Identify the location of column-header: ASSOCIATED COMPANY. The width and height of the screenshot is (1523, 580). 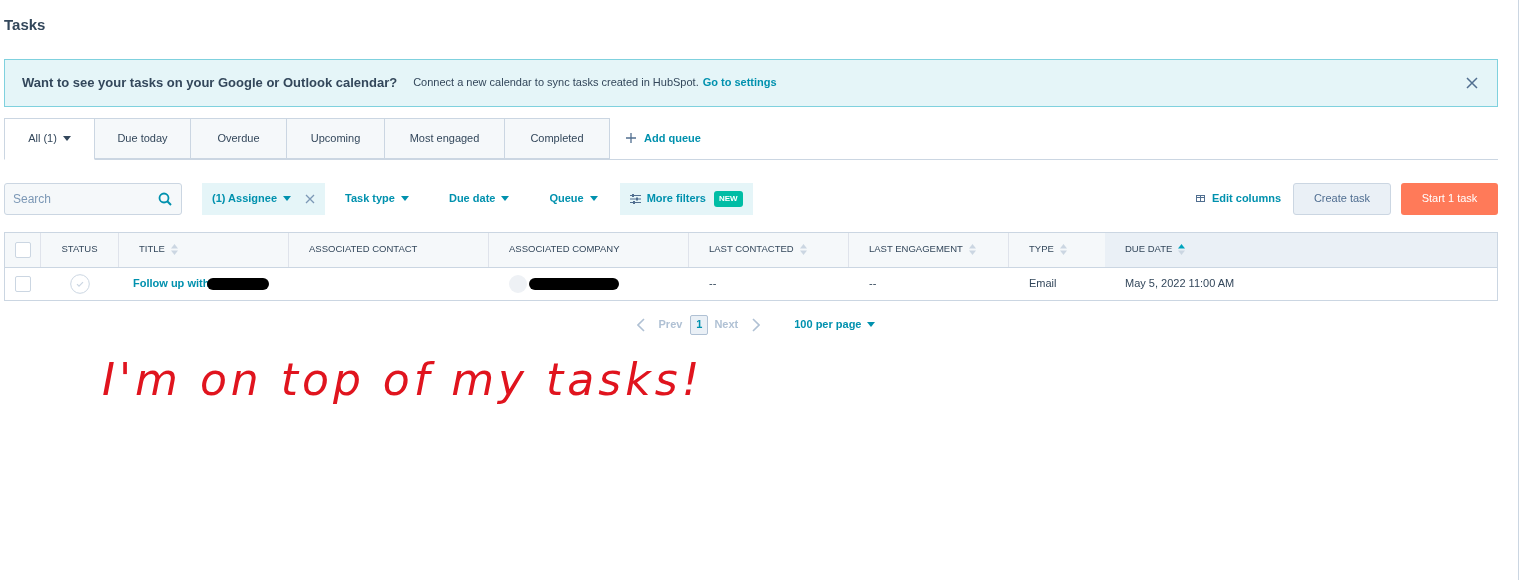
(589, 249).